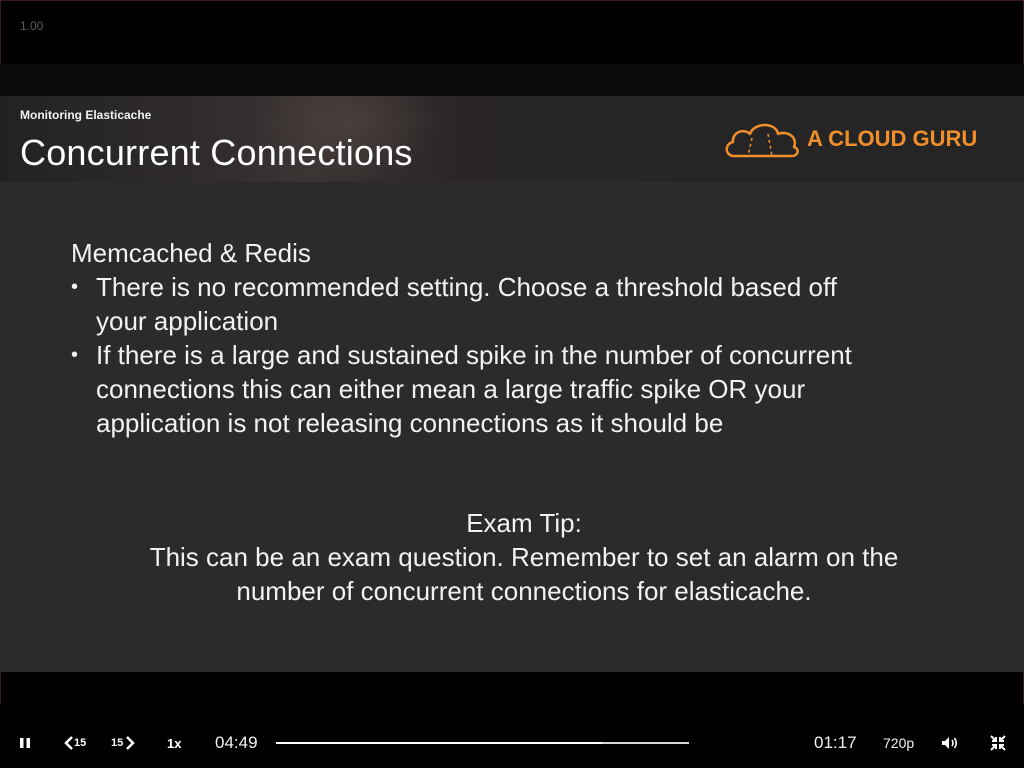 This screenshot has height=768, width=1024. I want to click on volume-button, so click(950, 748).